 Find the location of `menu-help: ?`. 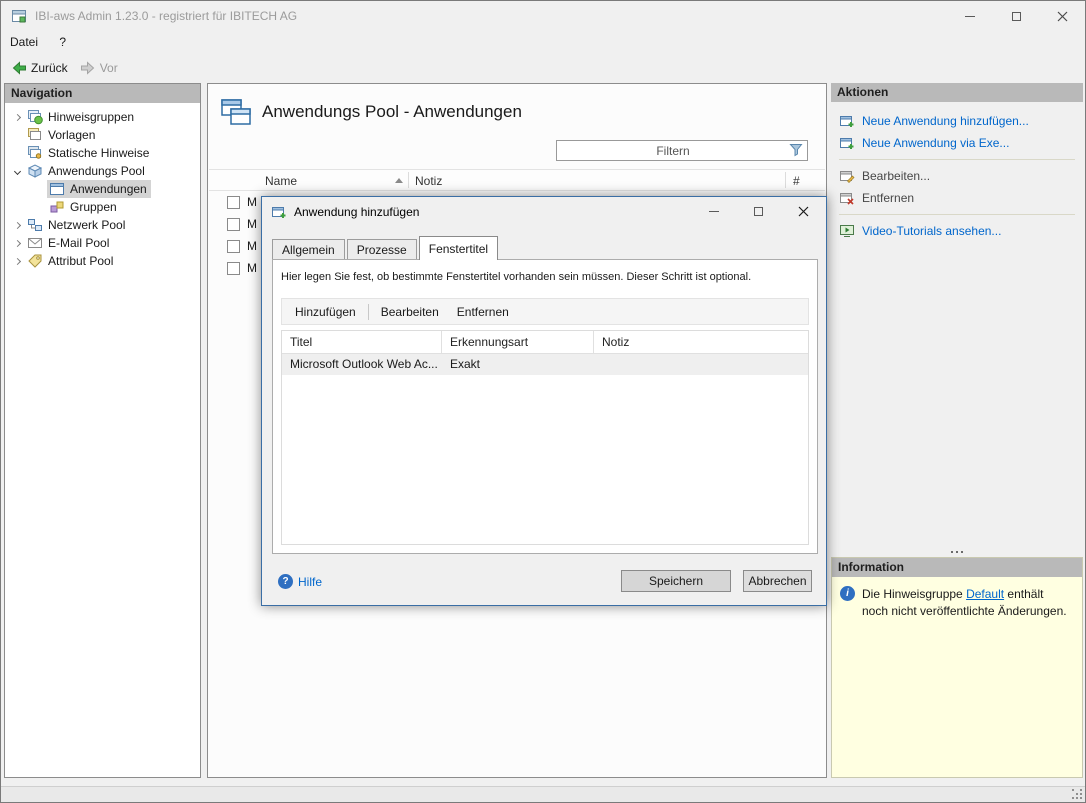

menu-help: ? is located at coordinates (62, 42).